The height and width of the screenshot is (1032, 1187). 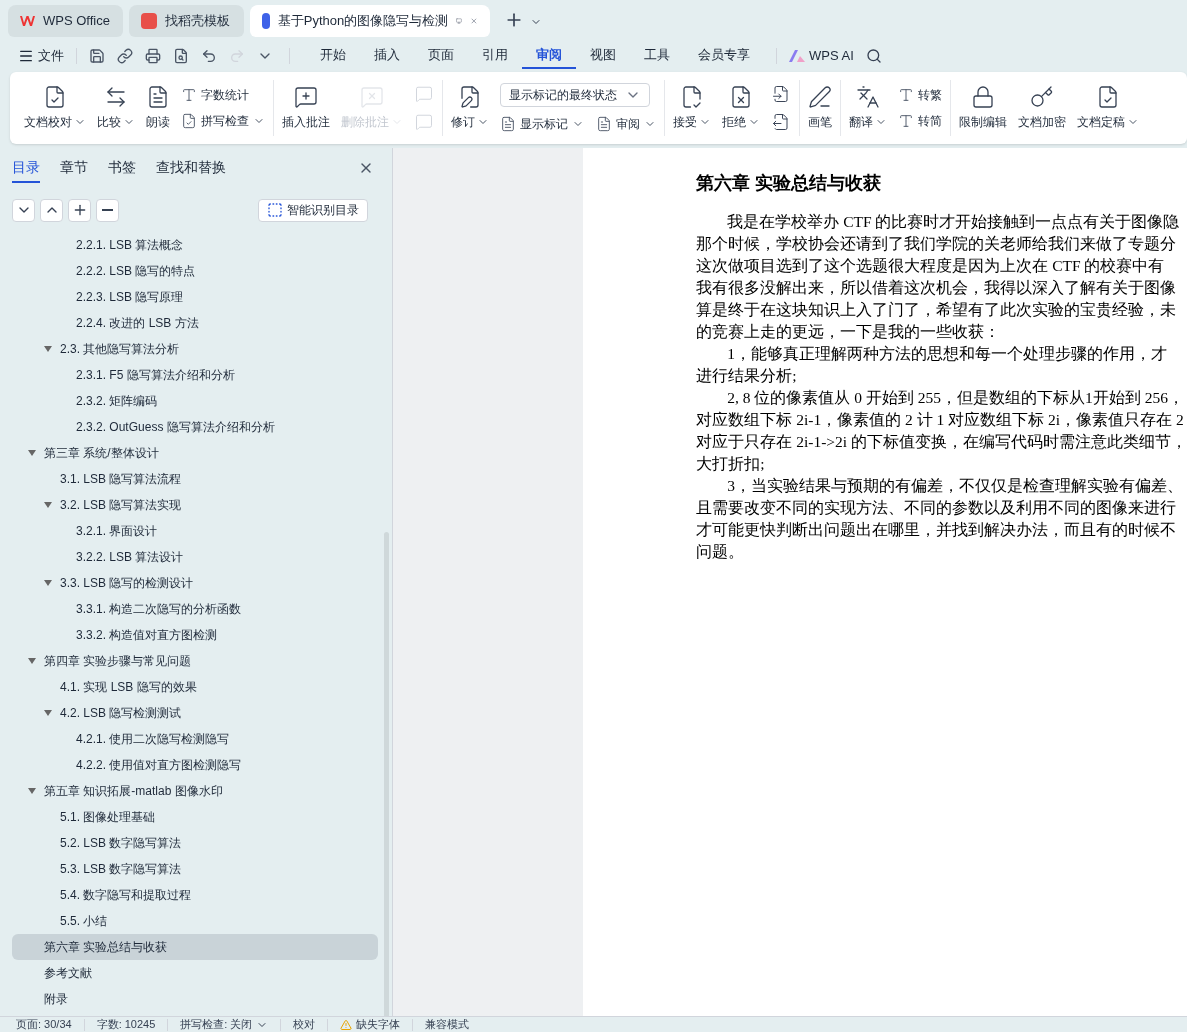 What do you see at coordinates (223, 121) in the screenshot?
I see `ribbon-button: 拼写检查` at bounding box center [223, 121].